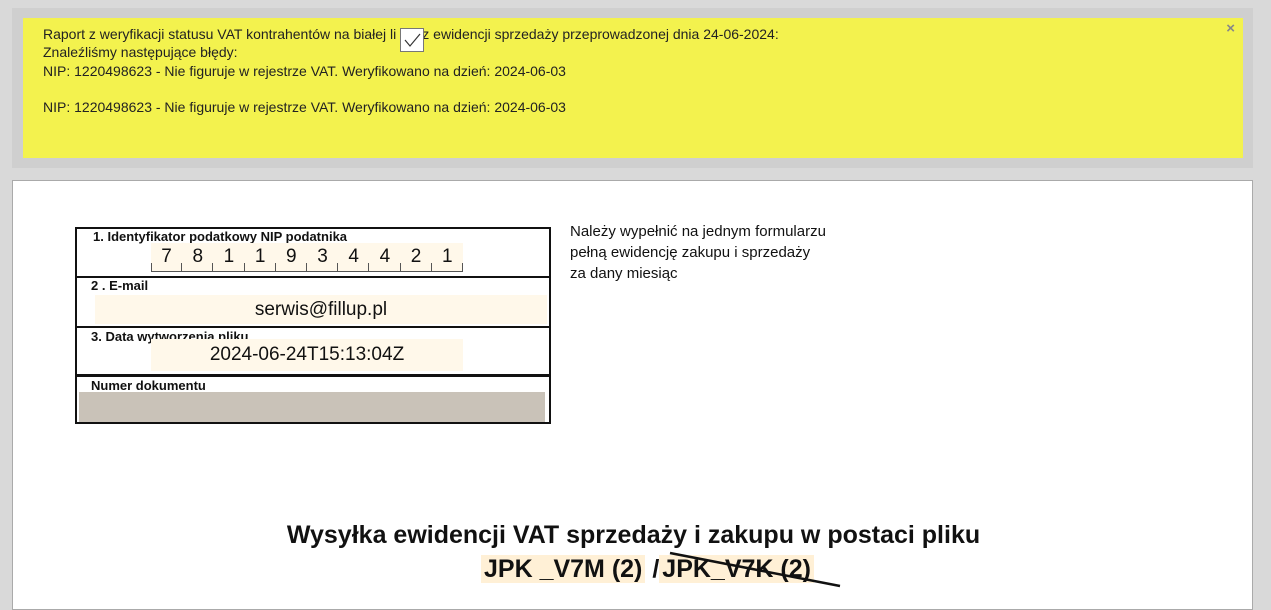 The image size is (1271, 610). Describe the element at coordinates (140, 52) in the screenshot. I see `notice-line-2: Znaleźliśmy następujące błędy:` at that location.